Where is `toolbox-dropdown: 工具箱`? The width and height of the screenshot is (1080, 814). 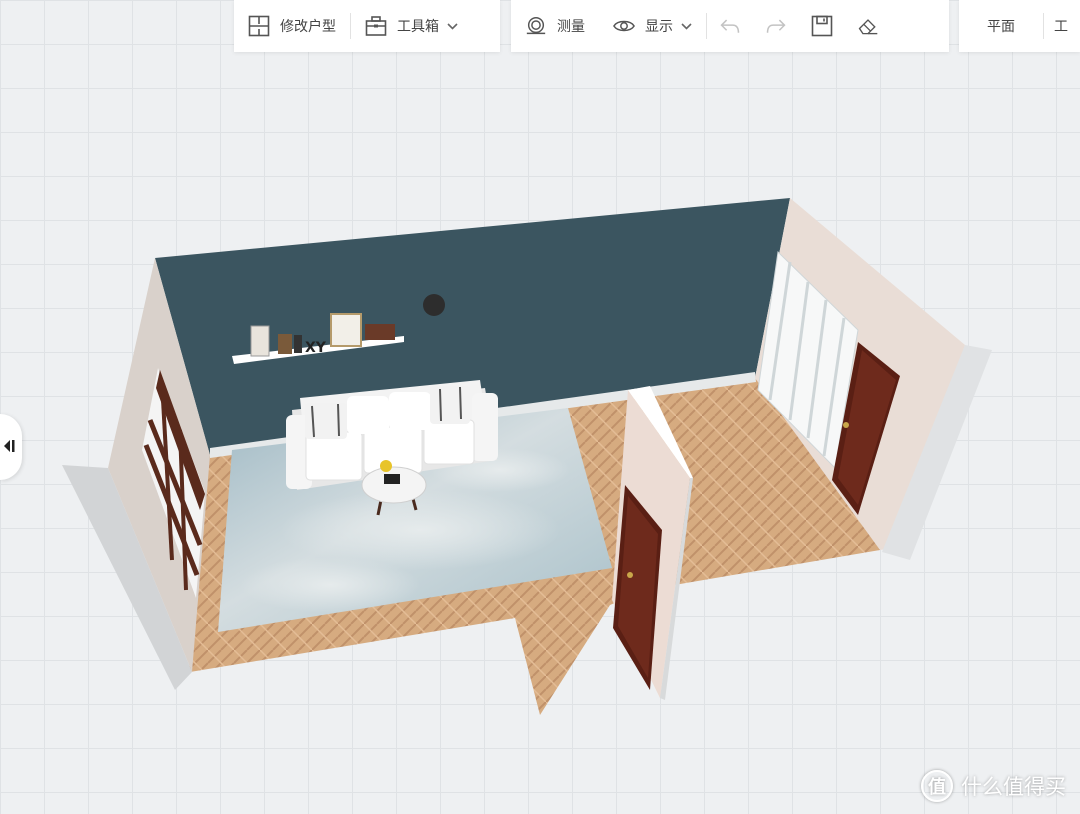 toolbox-dropdown: 工具箱 is located at coordinates (411, 26).